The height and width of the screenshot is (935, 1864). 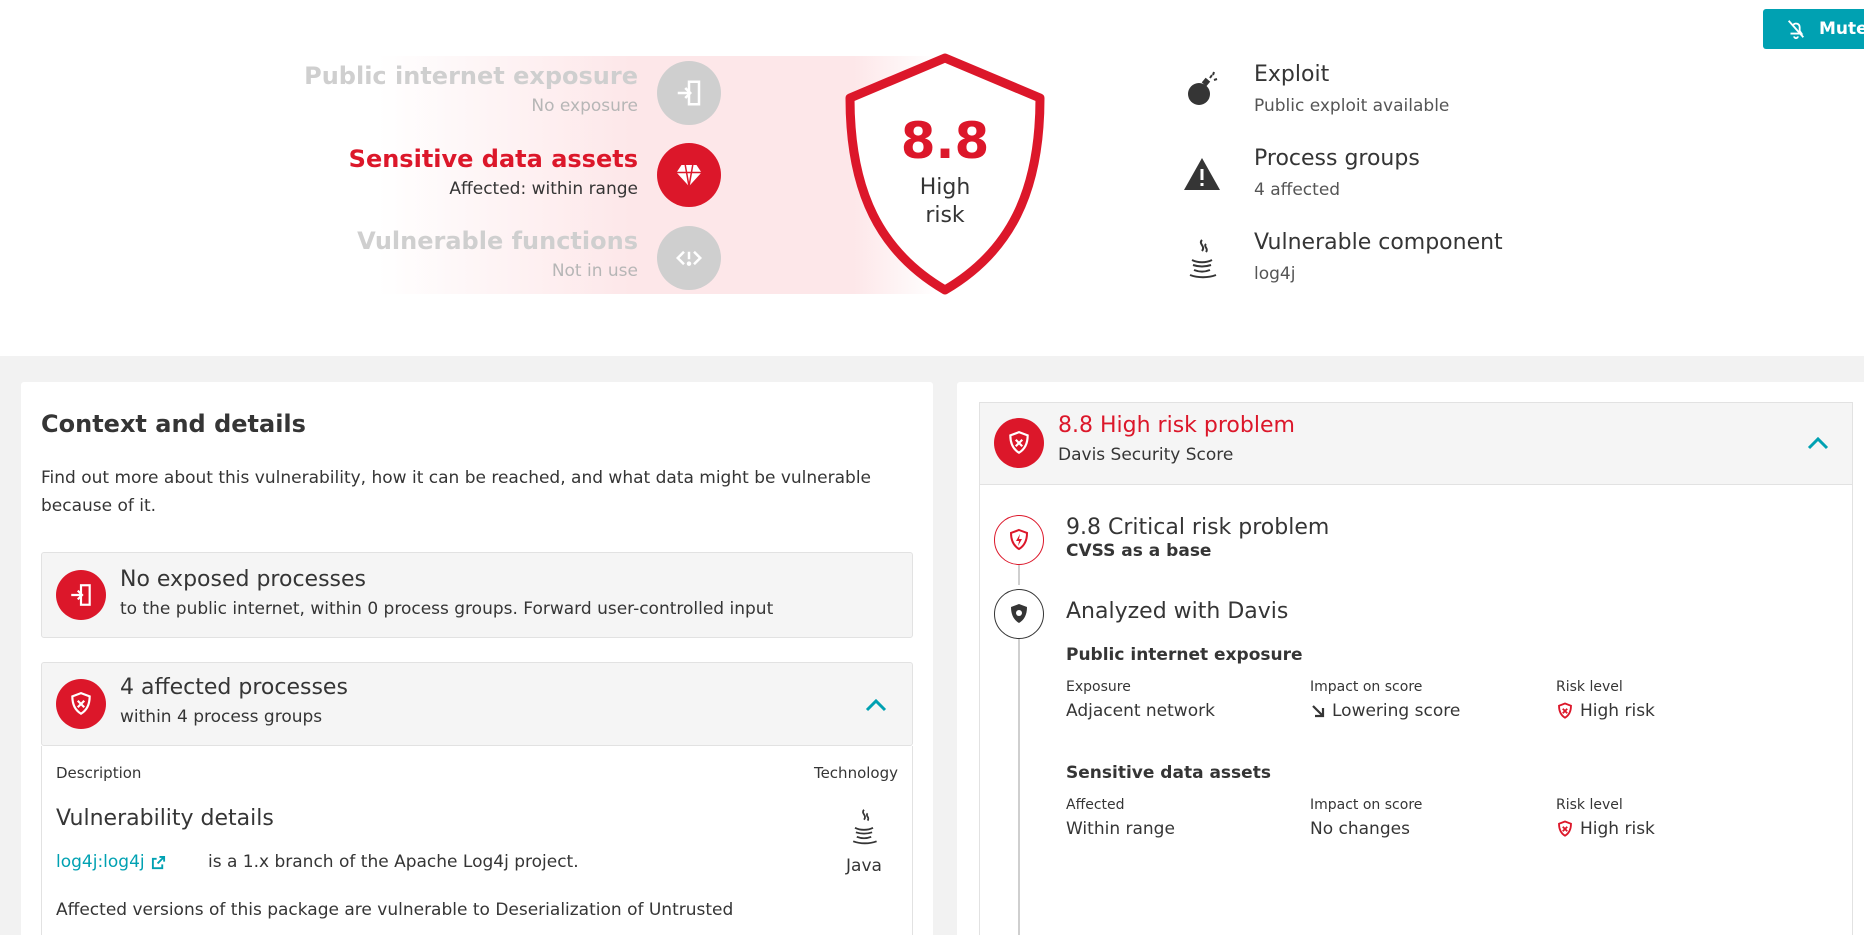 I want to click on bomb-icon, so click(x=1202, y=90).